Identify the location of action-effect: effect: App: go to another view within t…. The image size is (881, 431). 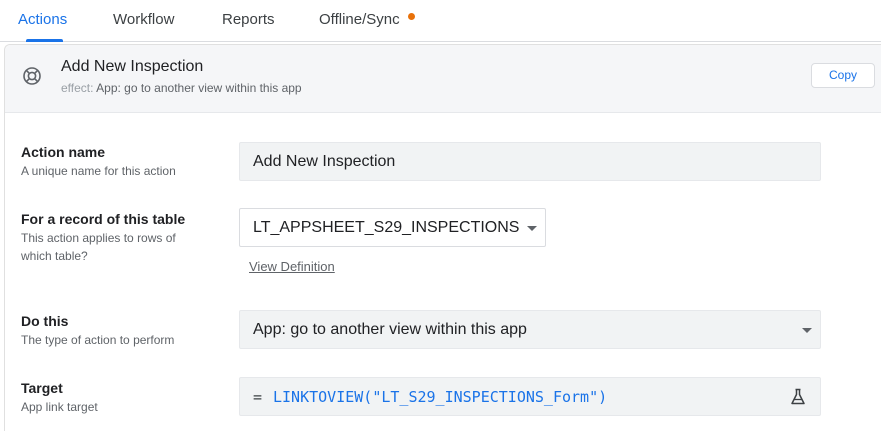
(181, 88).